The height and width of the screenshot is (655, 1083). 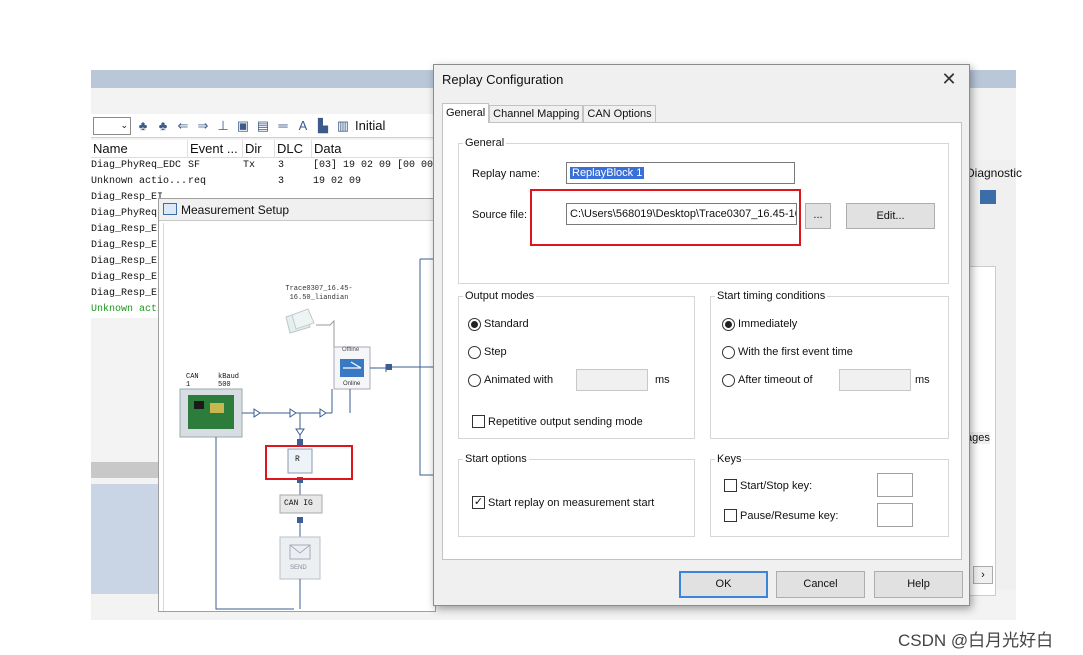 I want to click on measurement-setup-icon, so click(x=170, y=209).